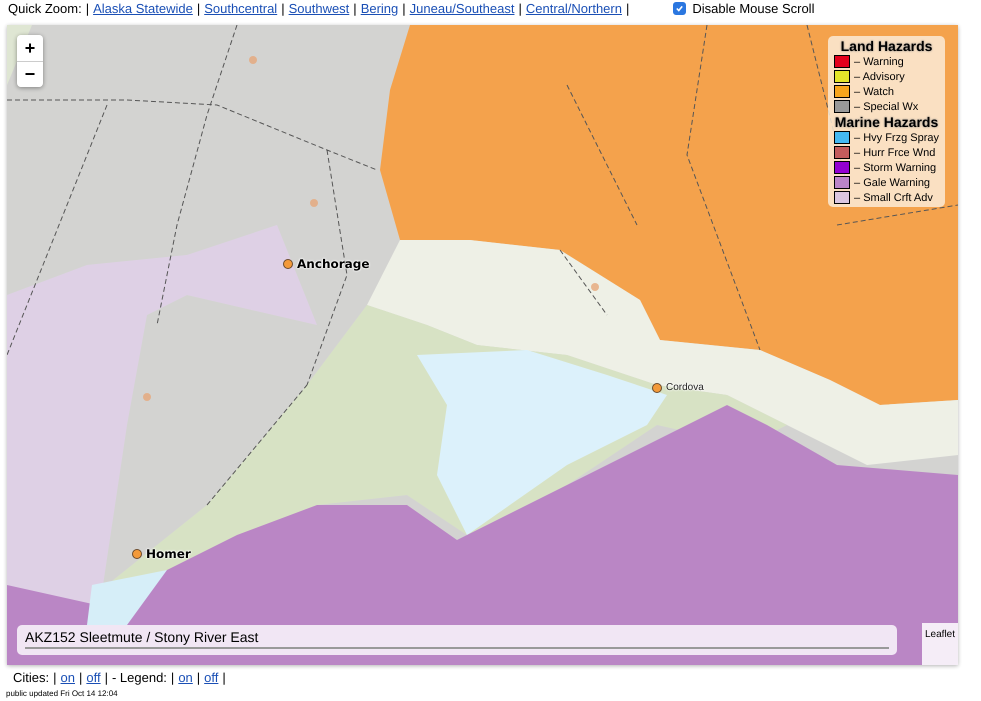 The image size is (981, 701). I want to click on legend-label: – Small Crft Adv, so click(893, 198).